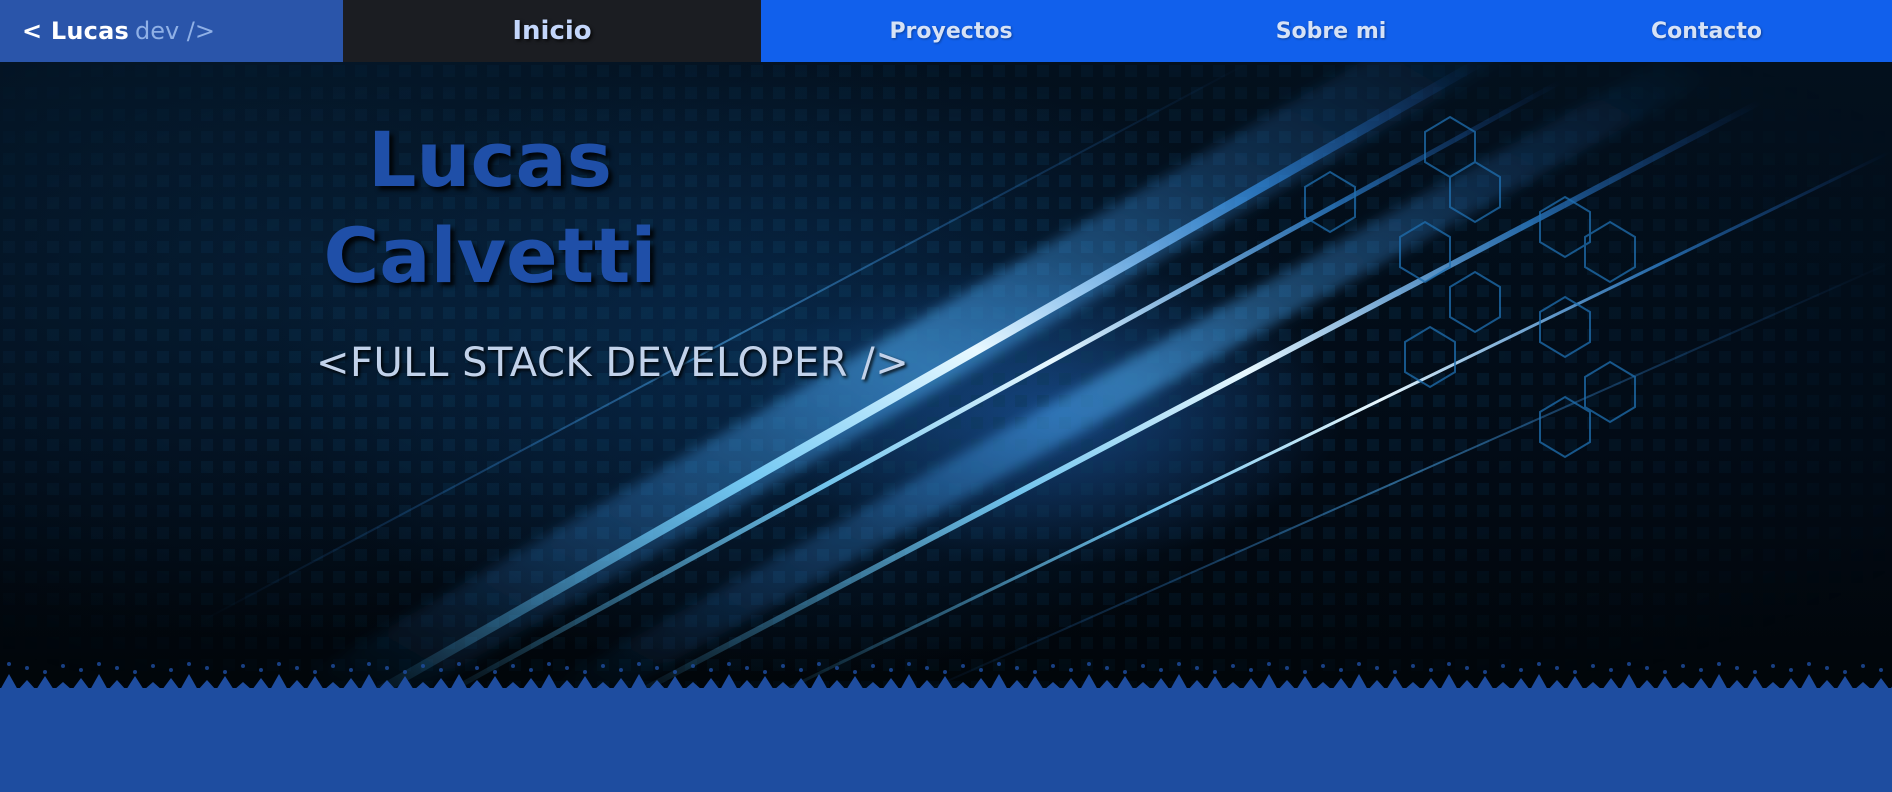  What do you see at coordinates (490, 255) in the screenshot?
I see `hero-name-last: Calvetti` at bounding box center [490, 255].